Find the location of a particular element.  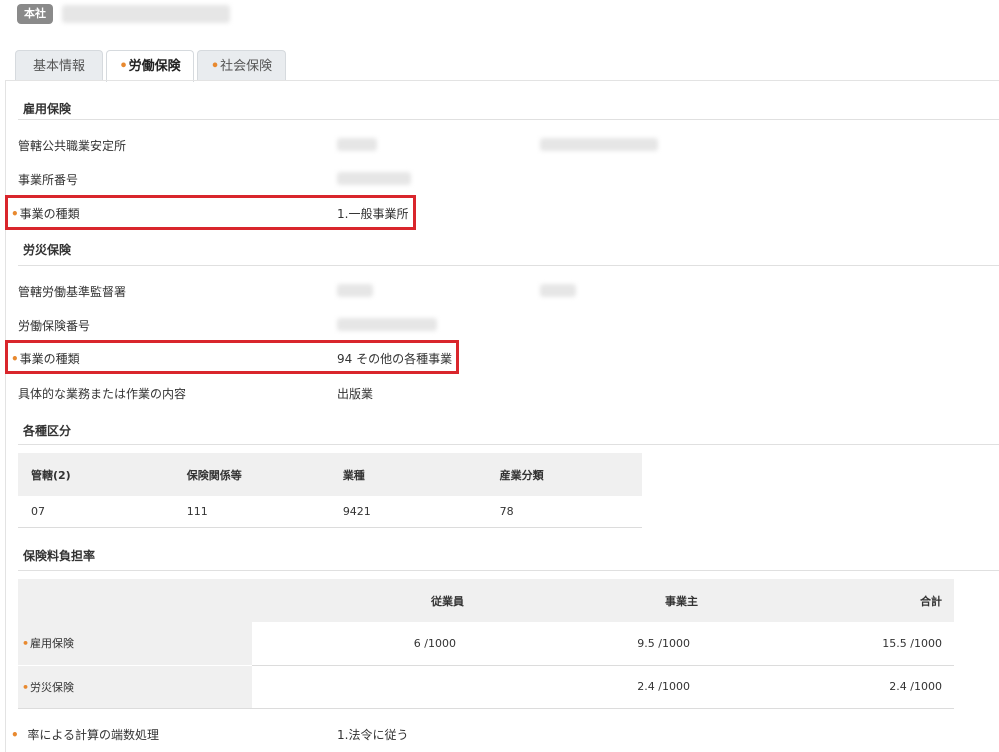

column-header: 業種 is located at coordinates (408, 474).